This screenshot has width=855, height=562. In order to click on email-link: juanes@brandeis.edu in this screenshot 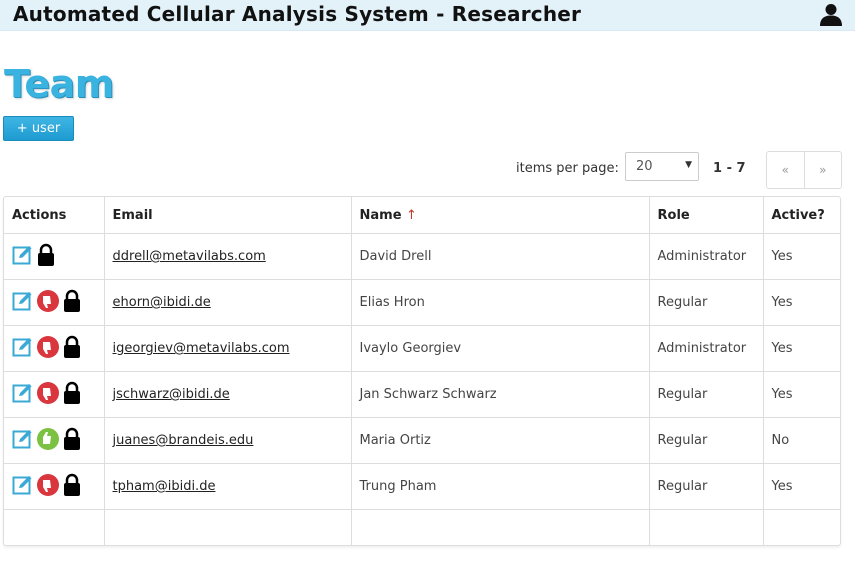, I will do `click(183, 440)`.